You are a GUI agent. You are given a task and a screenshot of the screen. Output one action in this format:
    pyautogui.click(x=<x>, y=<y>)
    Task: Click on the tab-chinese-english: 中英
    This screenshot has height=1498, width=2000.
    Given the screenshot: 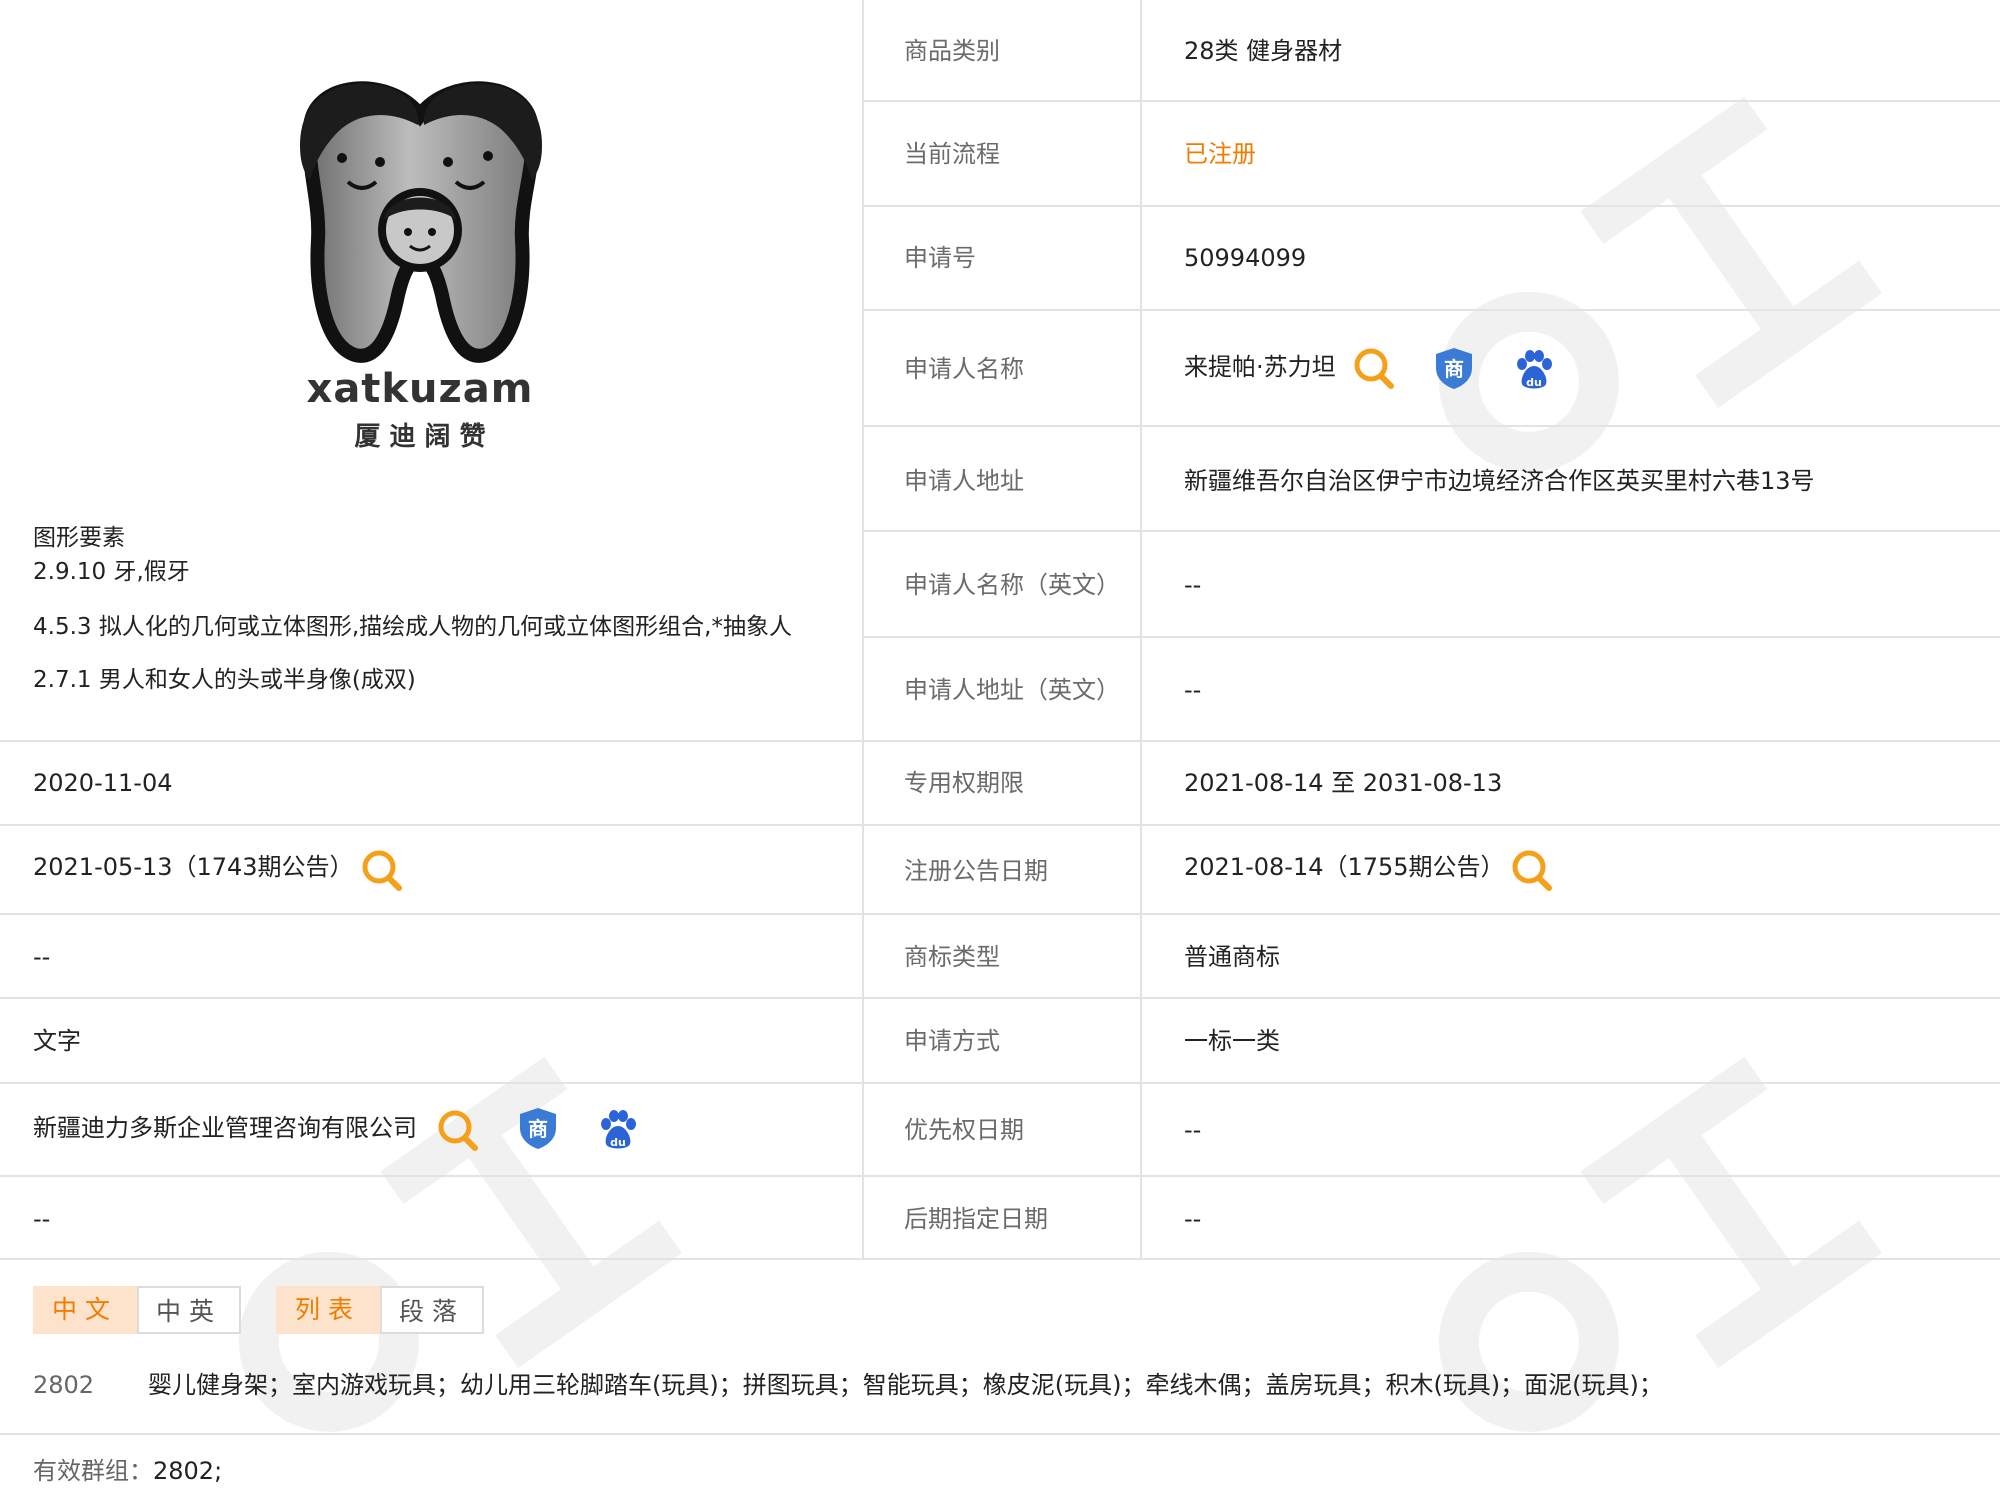 What is the action you would take?
    pyautogui.click(x=189, y=1310)
    